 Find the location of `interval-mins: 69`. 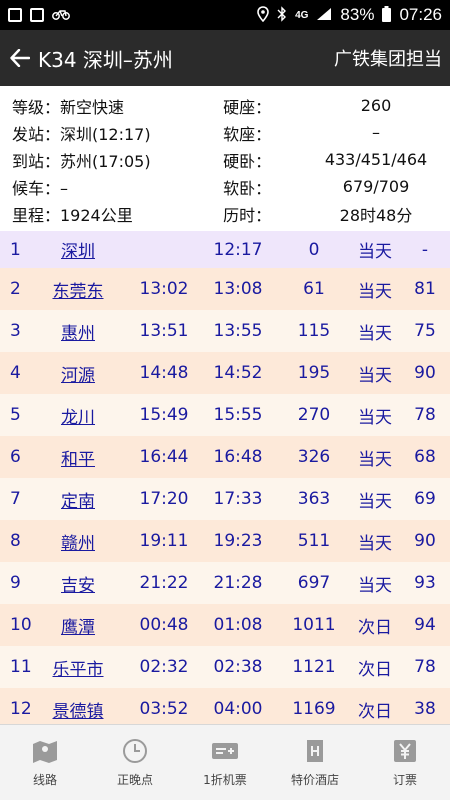

interval-mins: 69 is located at coordinates (425, 499).